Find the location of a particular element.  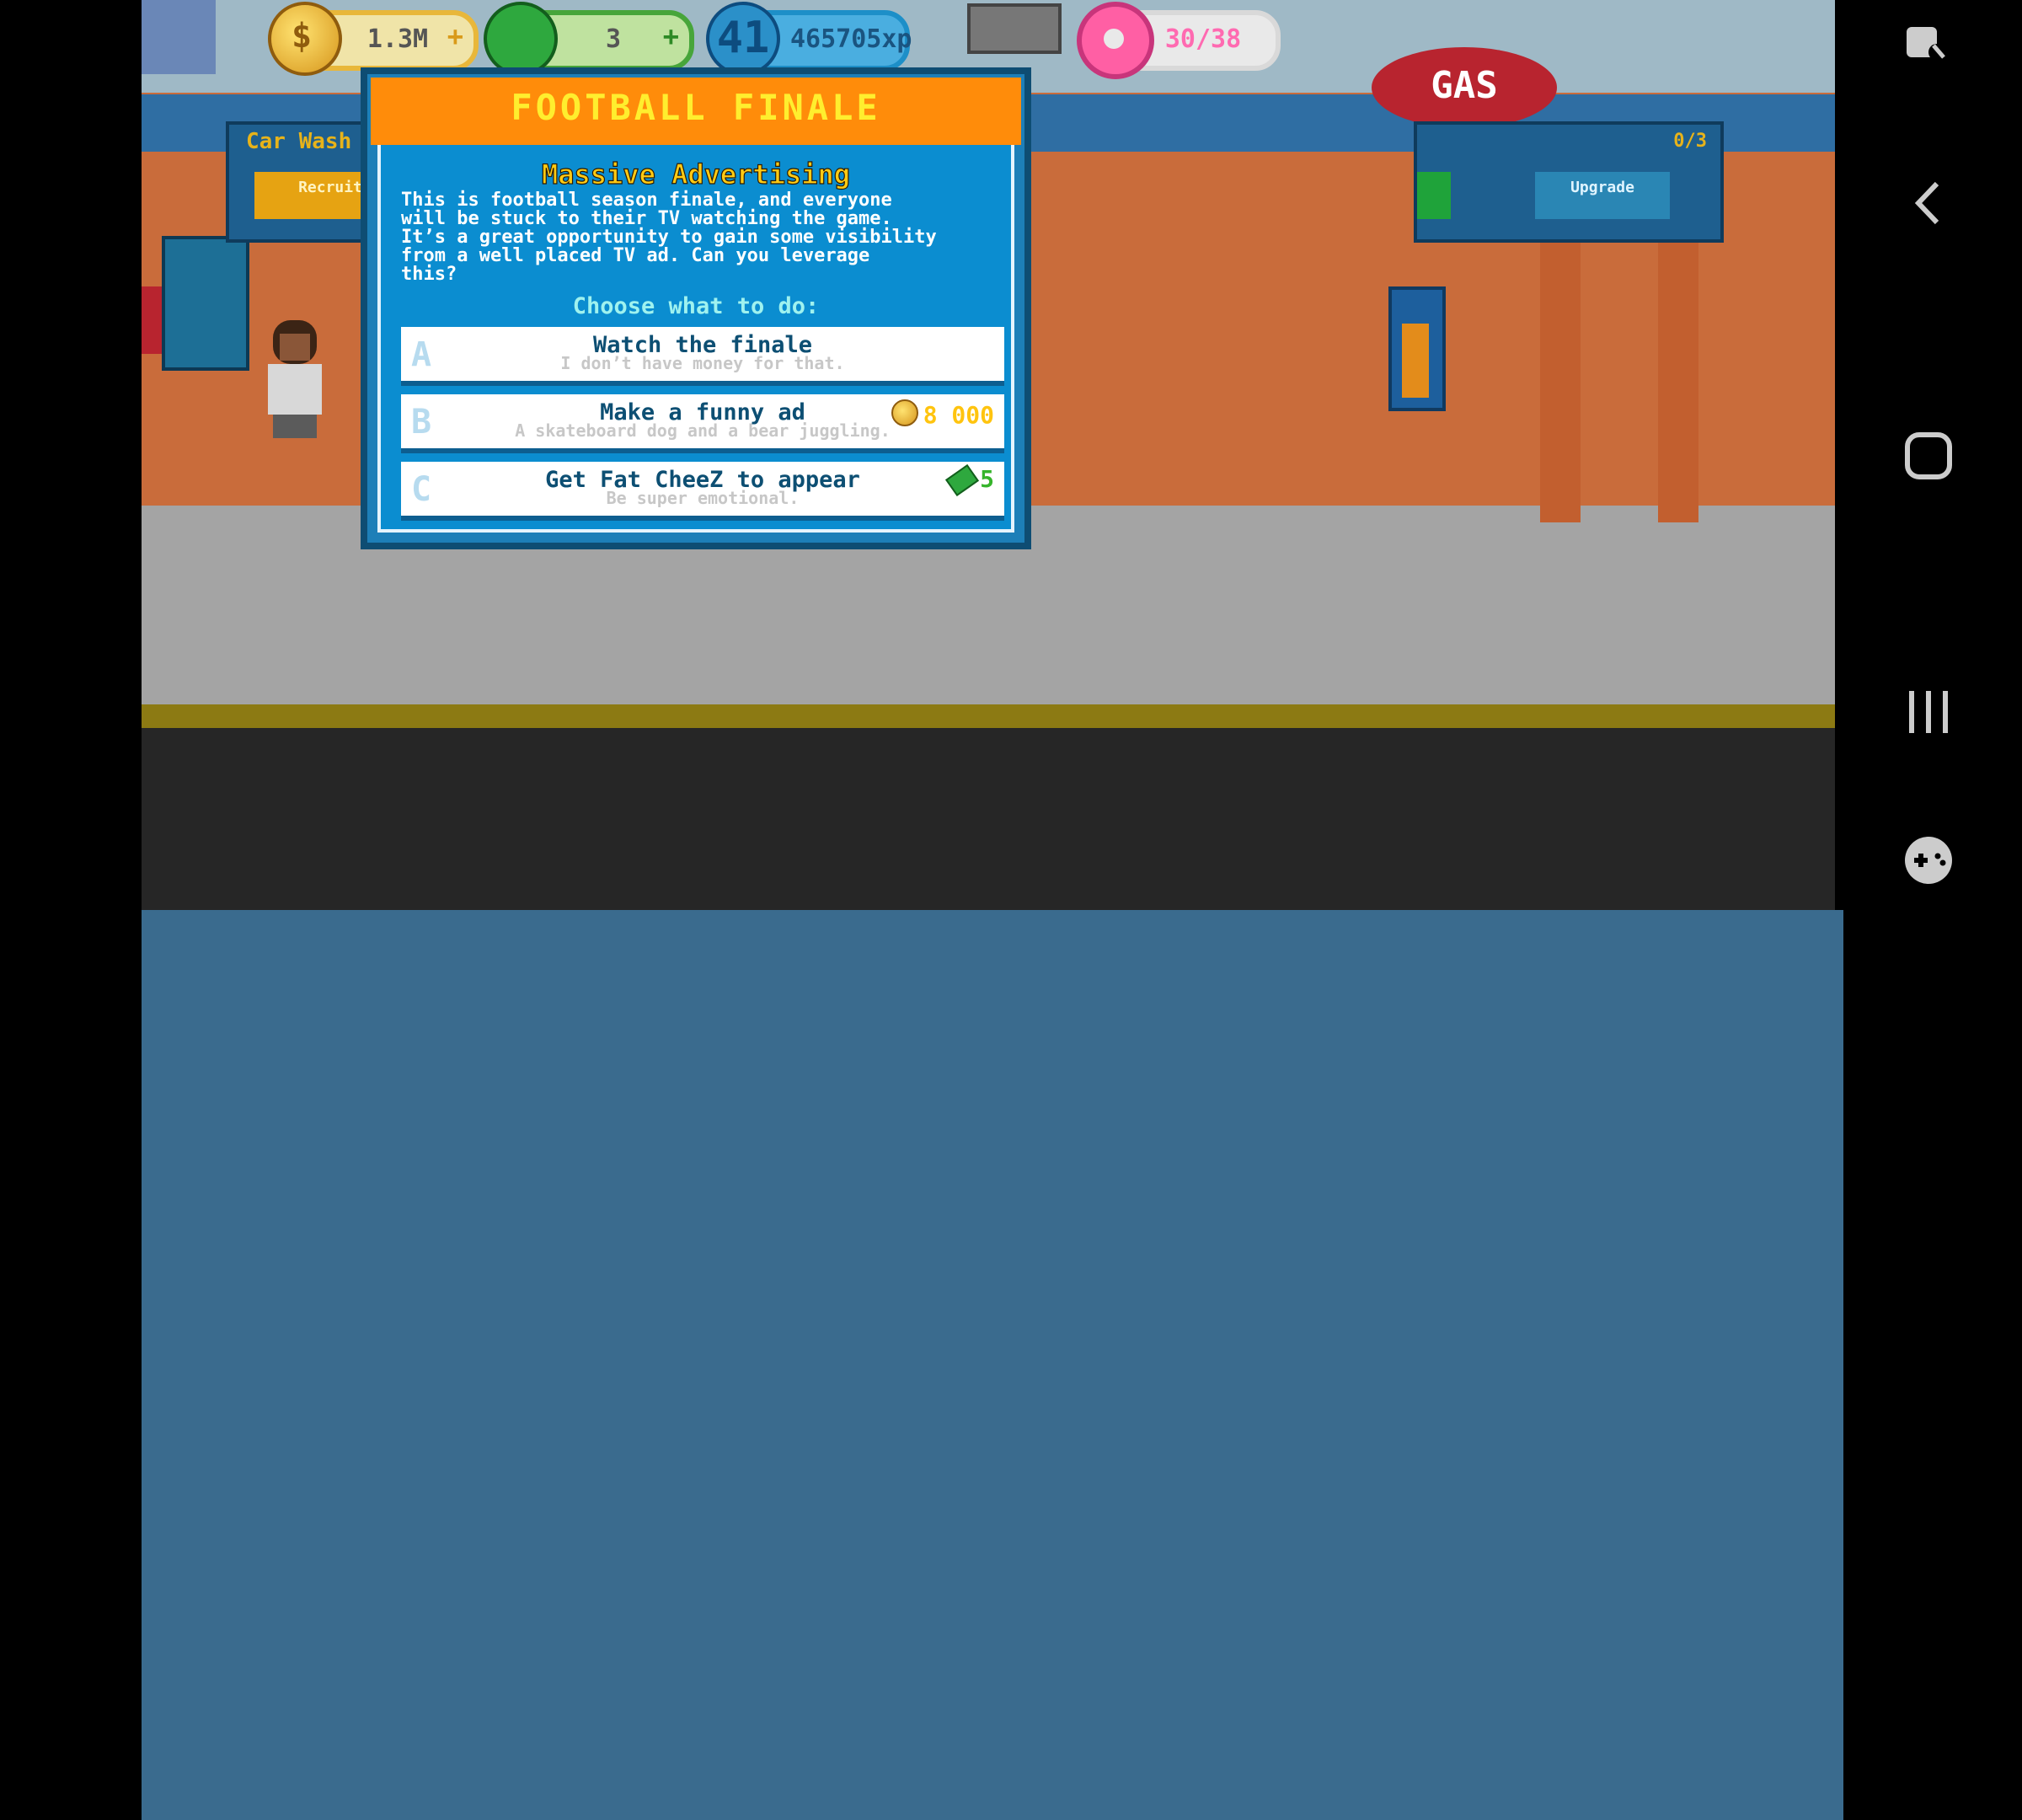

green-action-button is located at coordinates (1434, 195).